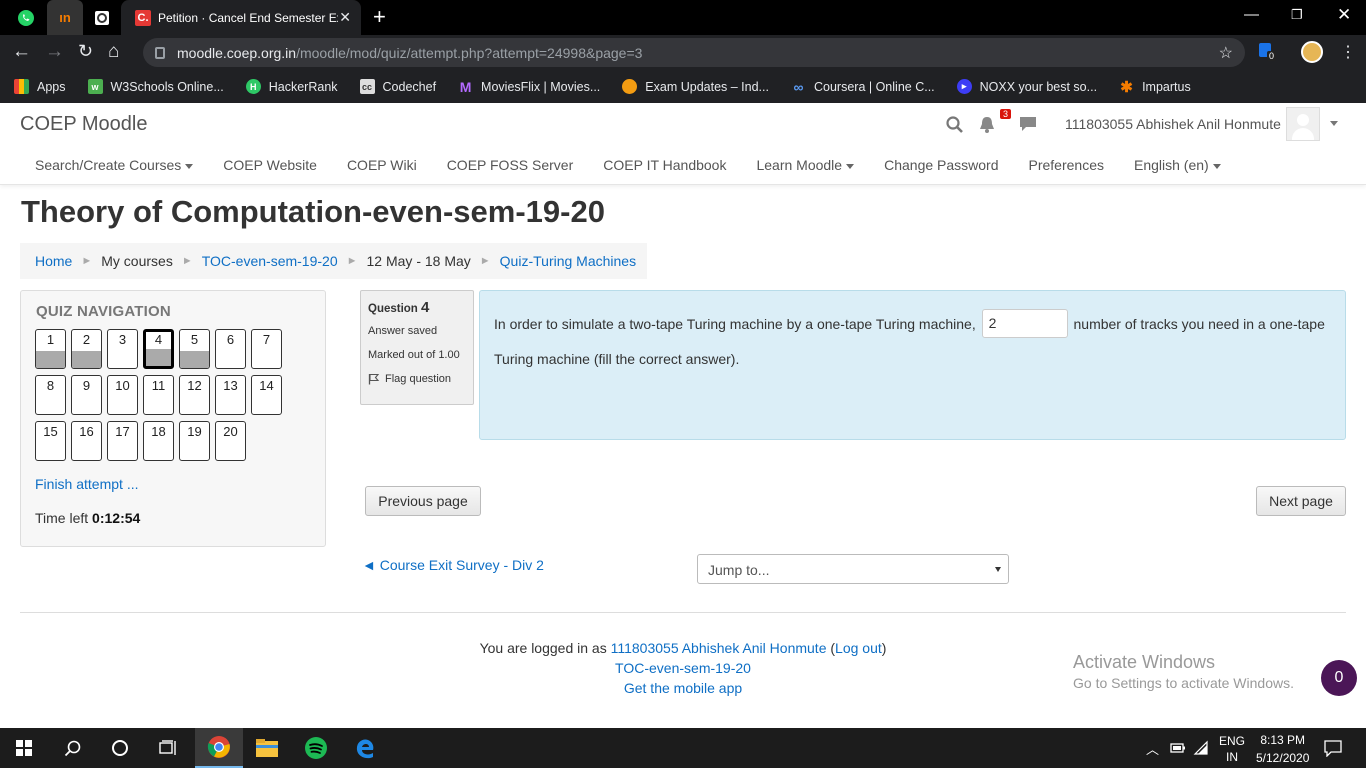 This screenshot has height=768, width=1366. I want to click on question-nav-button: 4, so click(158, 349).